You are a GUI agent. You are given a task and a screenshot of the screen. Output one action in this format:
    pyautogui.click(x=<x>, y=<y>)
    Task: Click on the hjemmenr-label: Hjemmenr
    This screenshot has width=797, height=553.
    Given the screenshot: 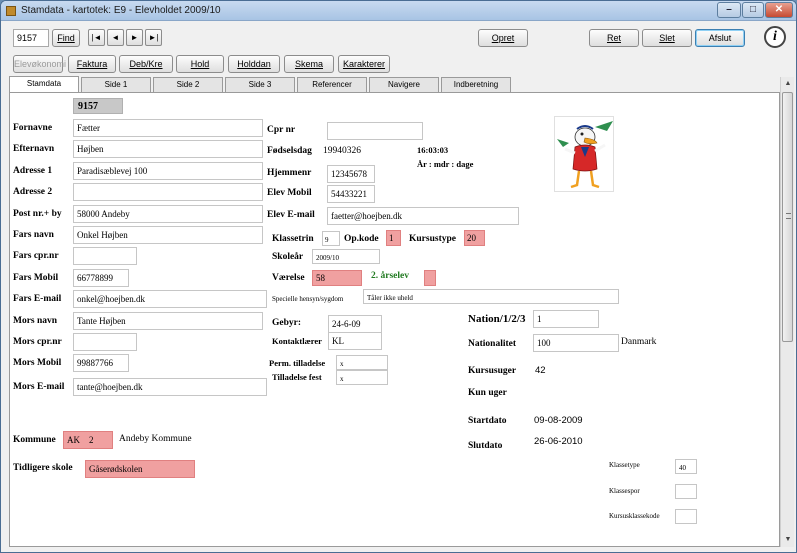 What is the action you would take?
    pyautogui.click(x=289, y=173)
    